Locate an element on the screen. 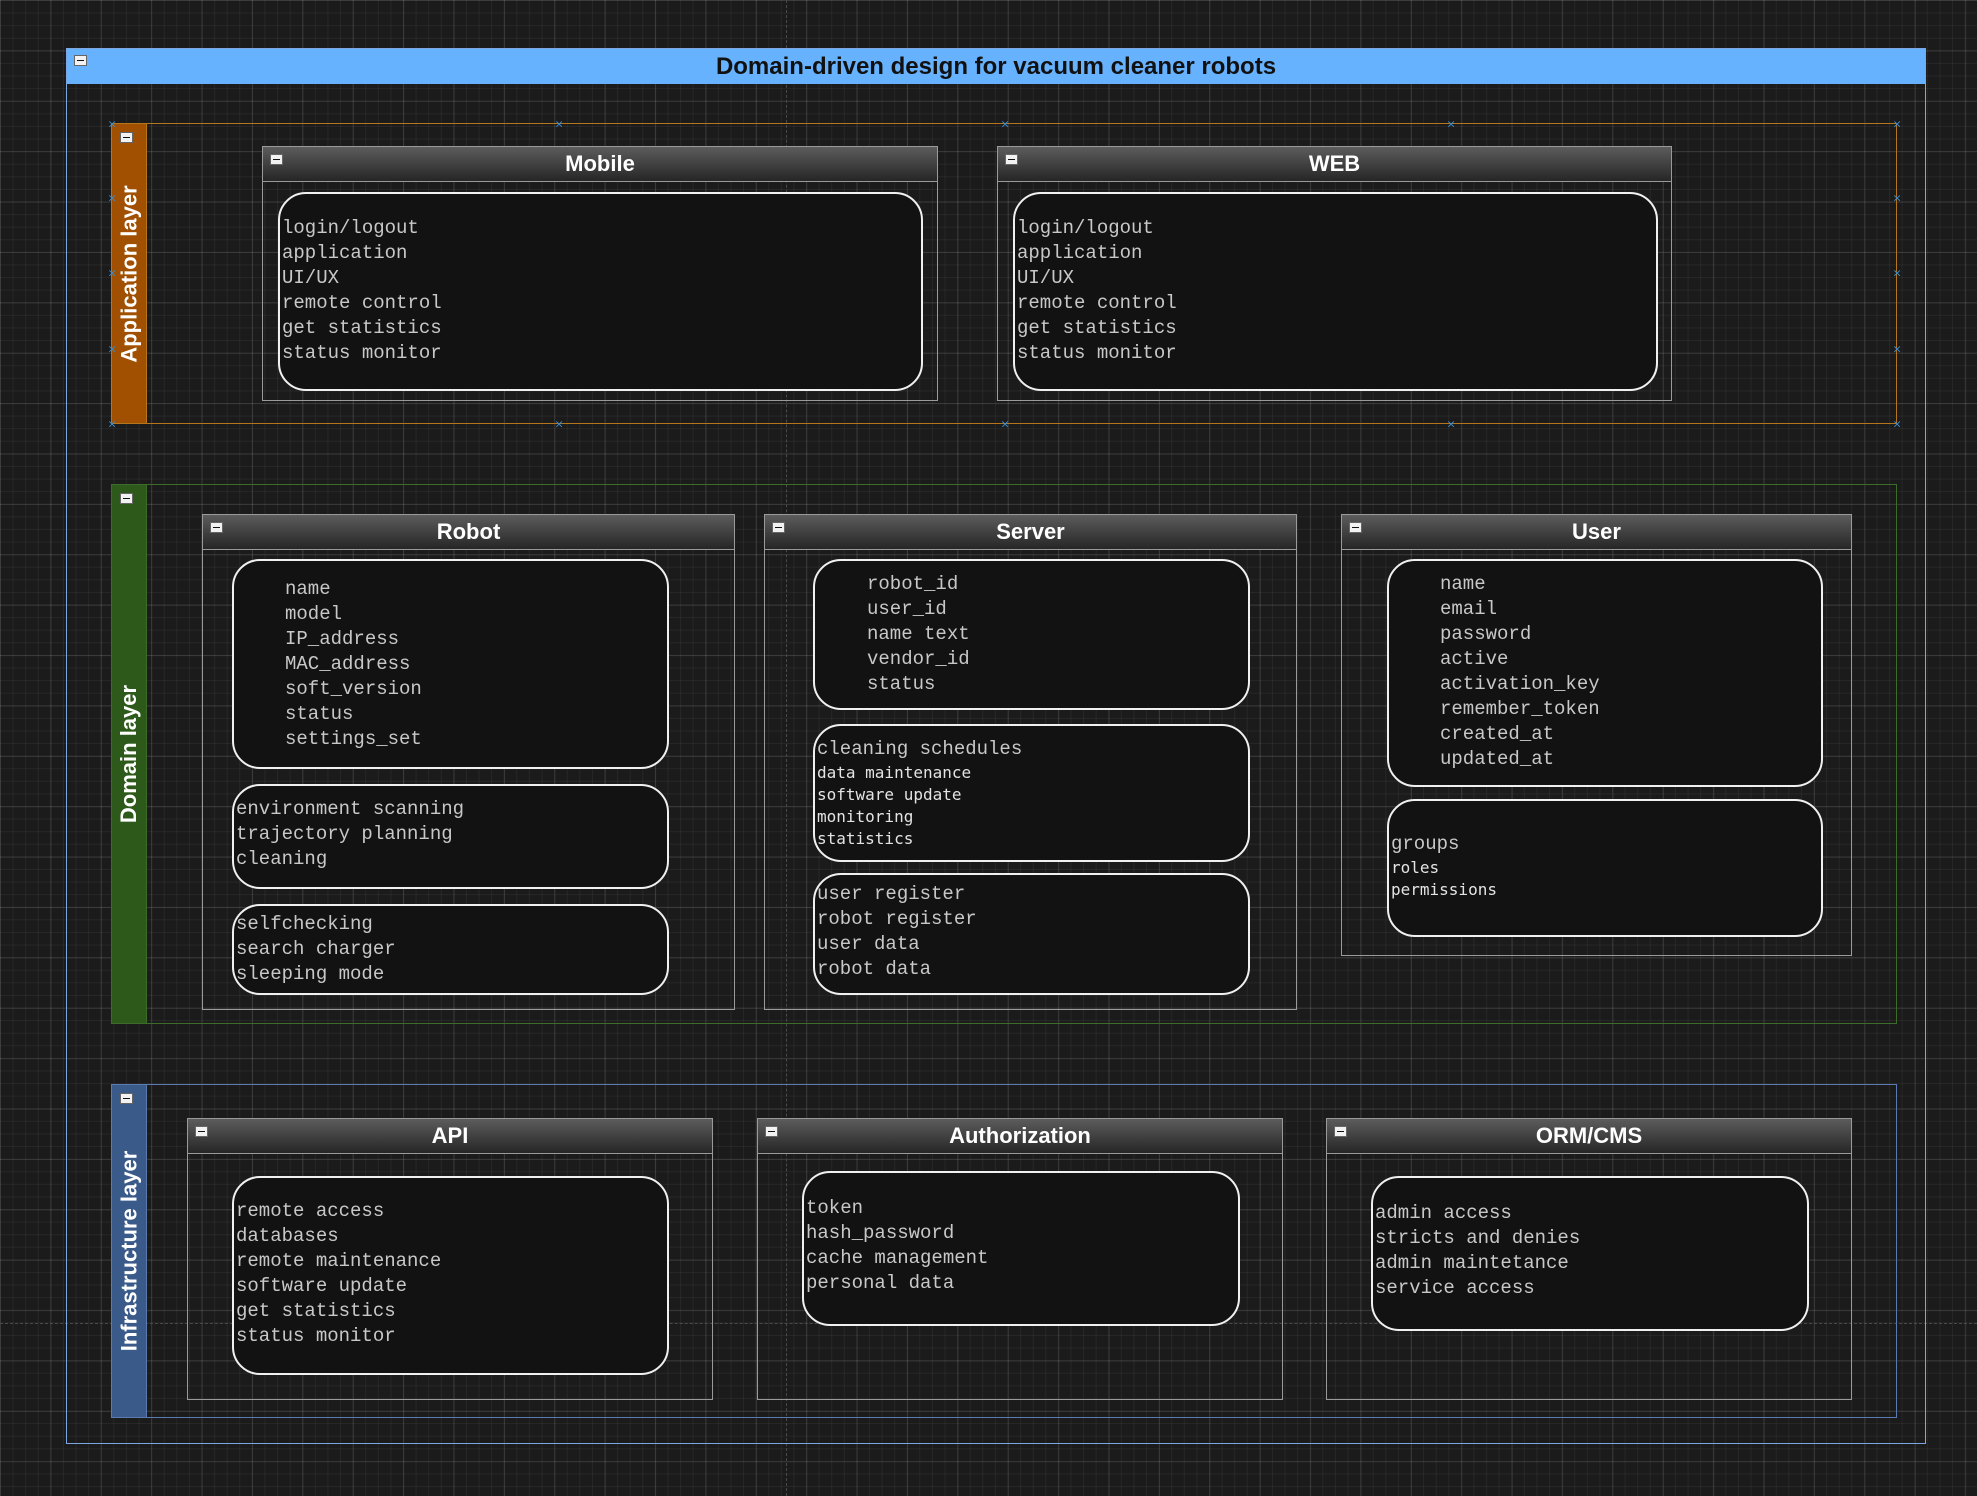 This screenshot has width=1977, height=1496. list-item: search charger is located at coordinates (316, 949).